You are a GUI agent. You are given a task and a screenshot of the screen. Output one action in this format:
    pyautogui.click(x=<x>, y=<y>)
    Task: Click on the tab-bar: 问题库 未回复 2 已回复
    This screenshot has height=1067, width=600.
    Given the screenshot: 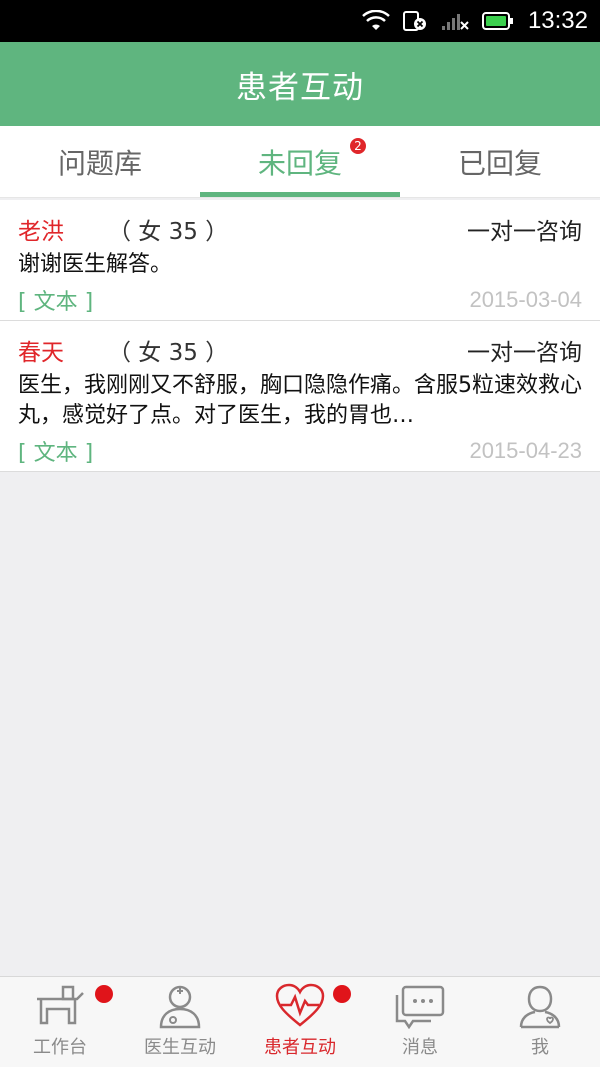 What is the action you would take?
    pyautogui.click(x=300, y=162)
    